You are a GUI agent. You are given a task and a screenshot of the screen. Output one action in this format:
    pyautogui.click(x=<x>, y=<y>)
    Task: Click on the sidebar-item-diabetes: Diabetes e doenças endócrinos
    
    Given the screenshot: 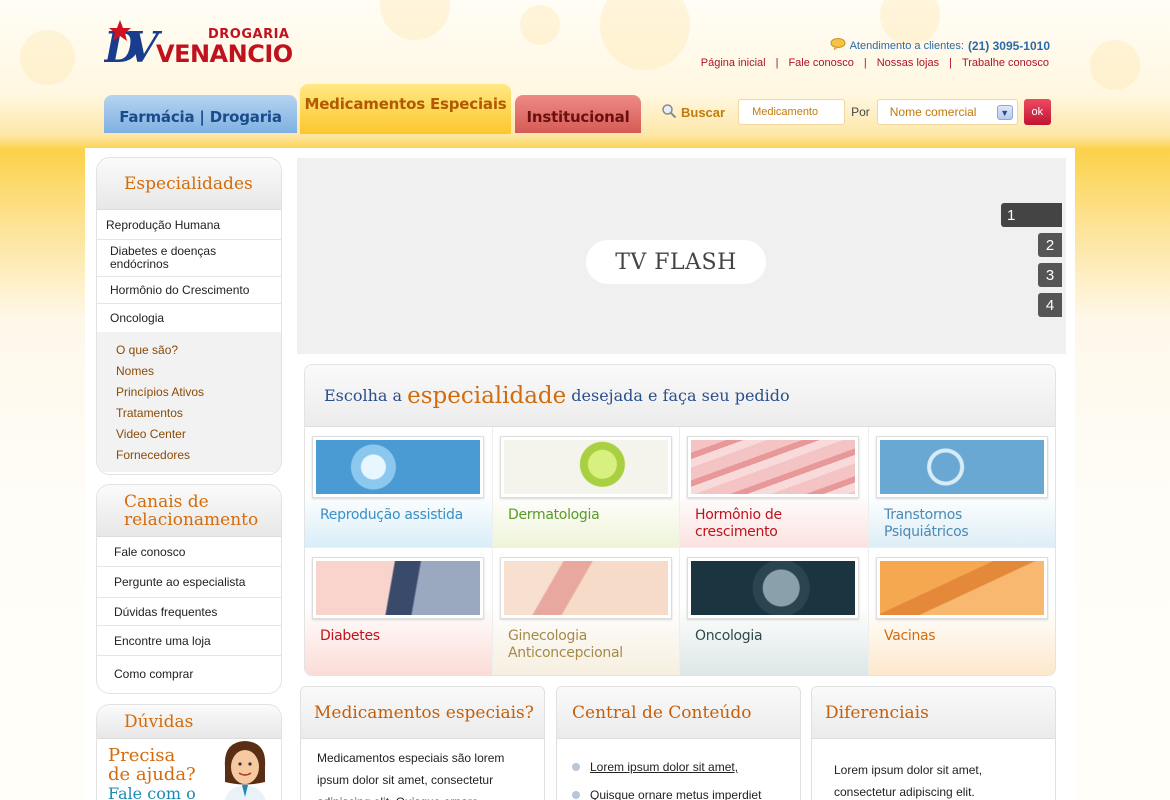 What is the action you would take?
    pyautogui.click(x=189, y=258)
    